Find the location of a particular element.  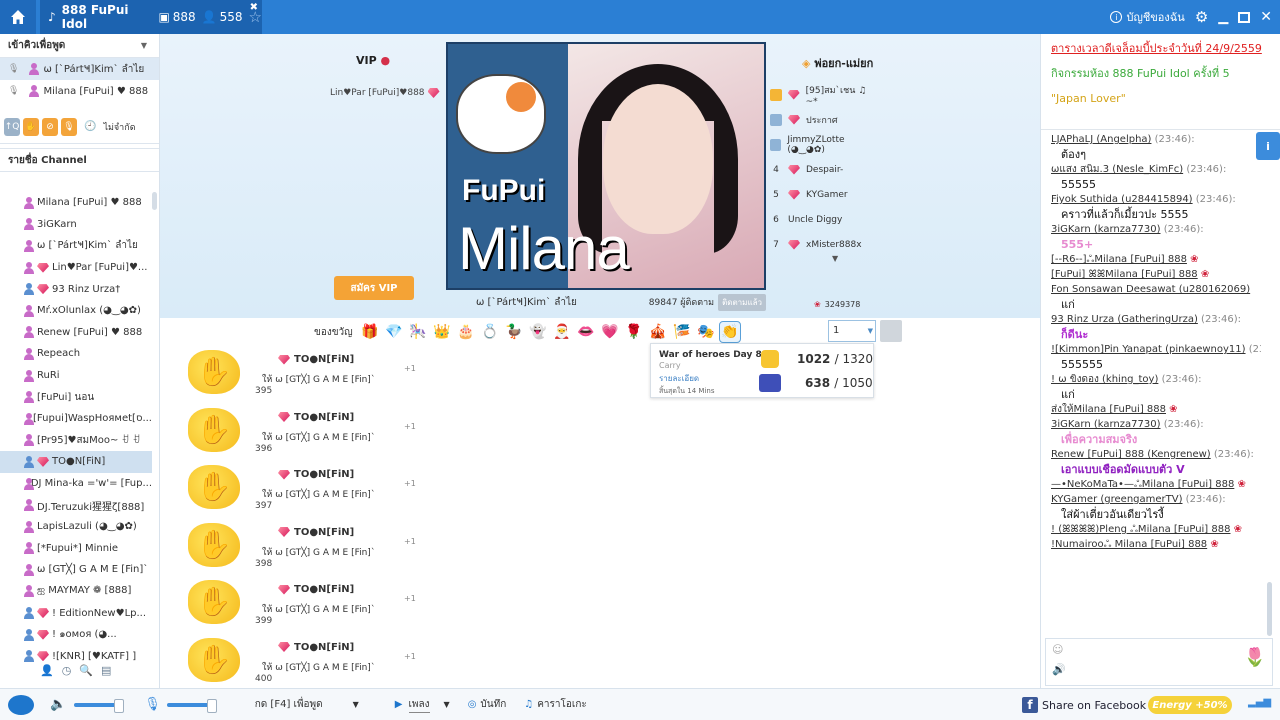

channel-user-item: DJ.Teruzuki猩猩ζ[888] is located at coordinates (76, 505).